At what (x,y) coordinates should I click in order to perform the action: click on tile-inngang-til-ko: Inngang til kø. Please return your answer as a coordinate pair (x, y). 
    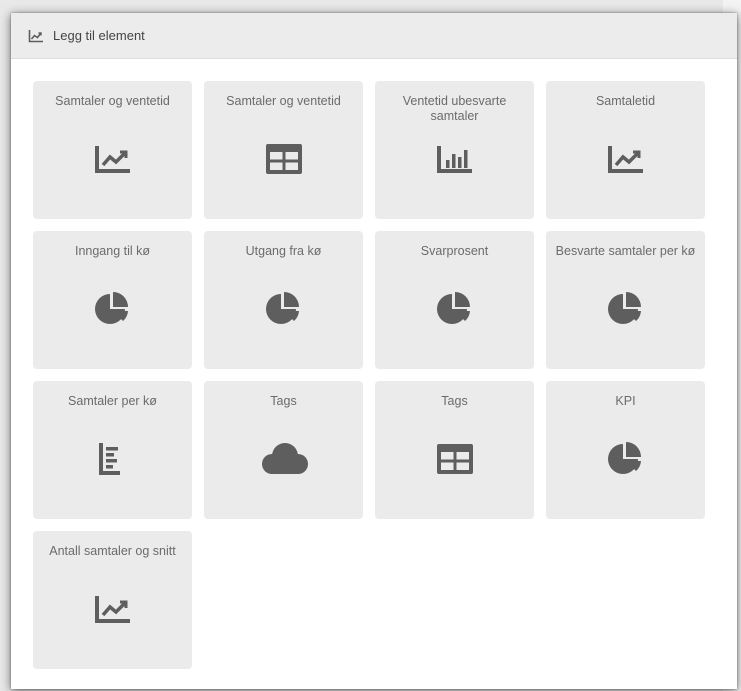
    Looking at the image, I should click on (112, 300).